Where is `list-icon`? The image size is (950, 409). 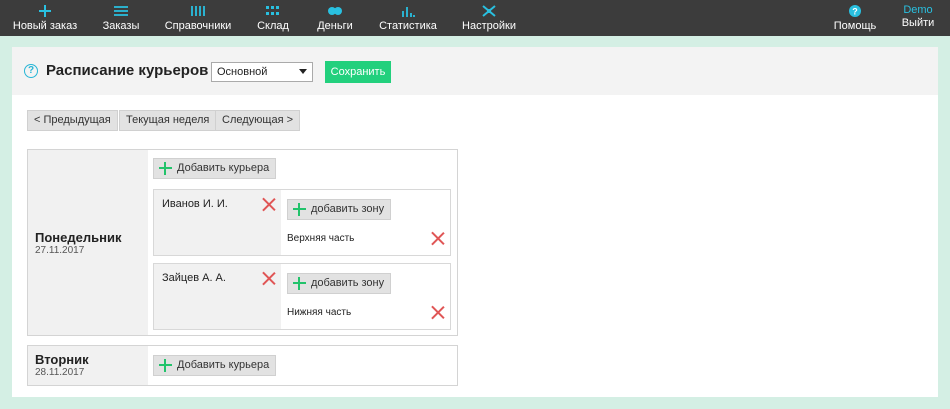 list-icon is located at coordinates (121, 11).